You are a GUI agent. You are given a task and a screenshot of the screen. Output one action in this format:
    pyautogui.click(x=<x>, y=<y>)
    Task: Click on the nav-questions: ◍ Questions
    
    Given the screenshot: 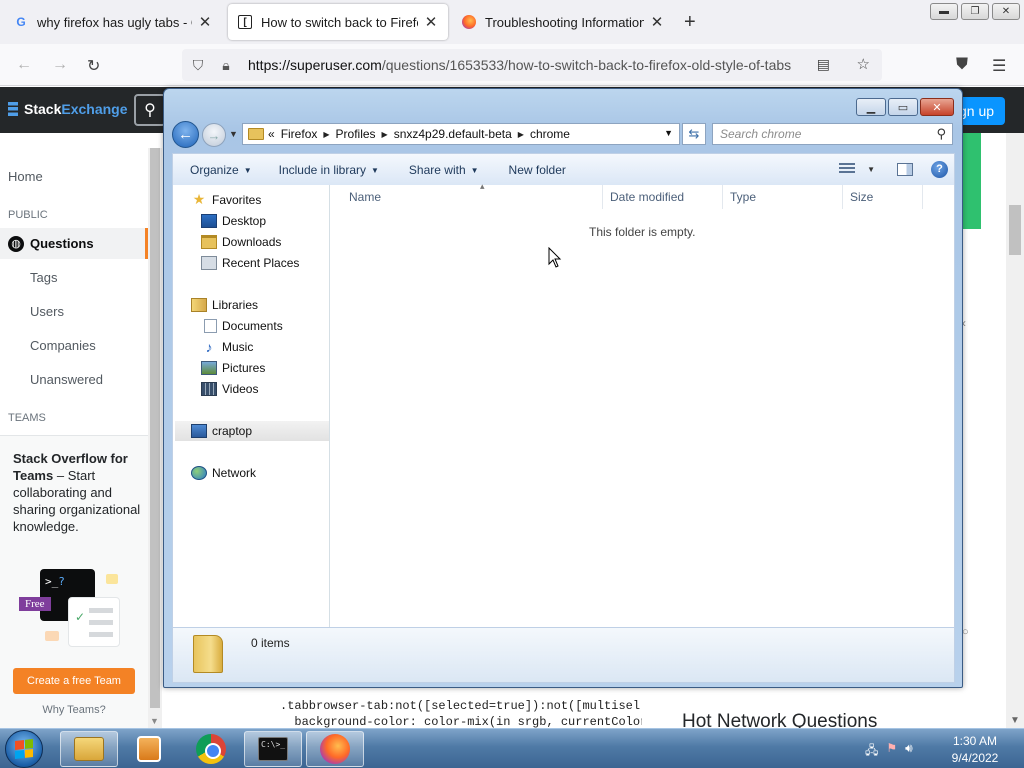 What is the action you would take?
    pyautogui.click(x=74, y=243)
    